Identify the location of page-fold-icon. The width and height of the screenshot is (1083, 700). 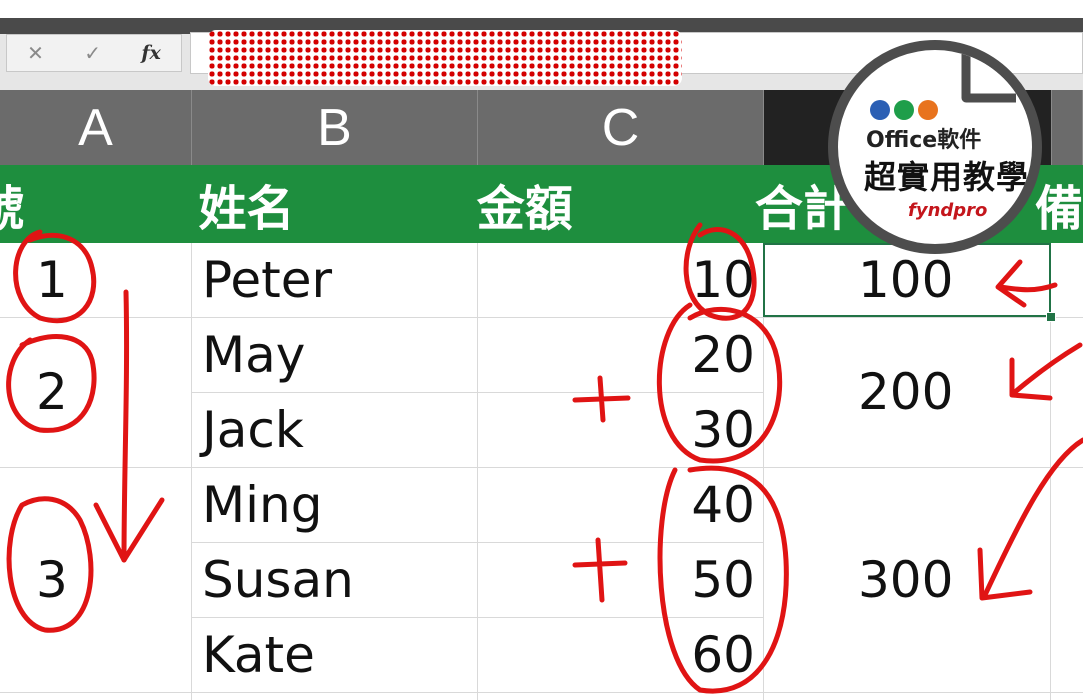
(996, 86).